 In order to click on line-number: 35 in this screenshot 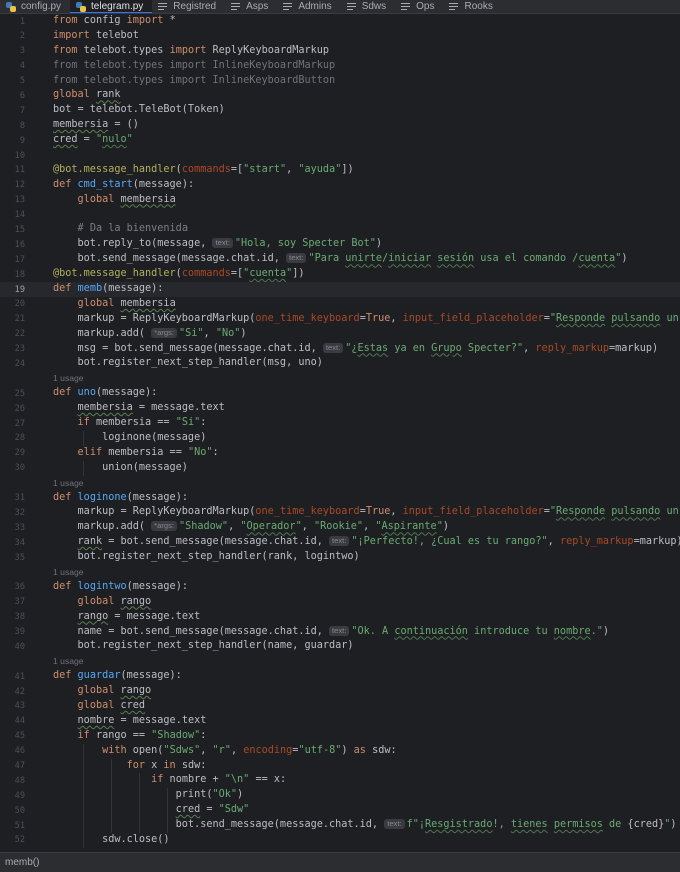, I will do `click(19, 557)`.